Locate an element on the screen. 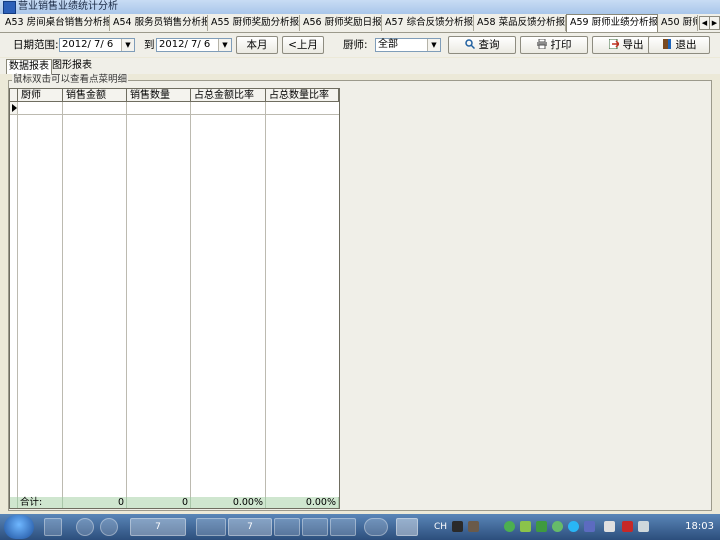 The width and height of the screenshot is (720, 540). exit-button: 退出 is located at coordinates (679, 45).